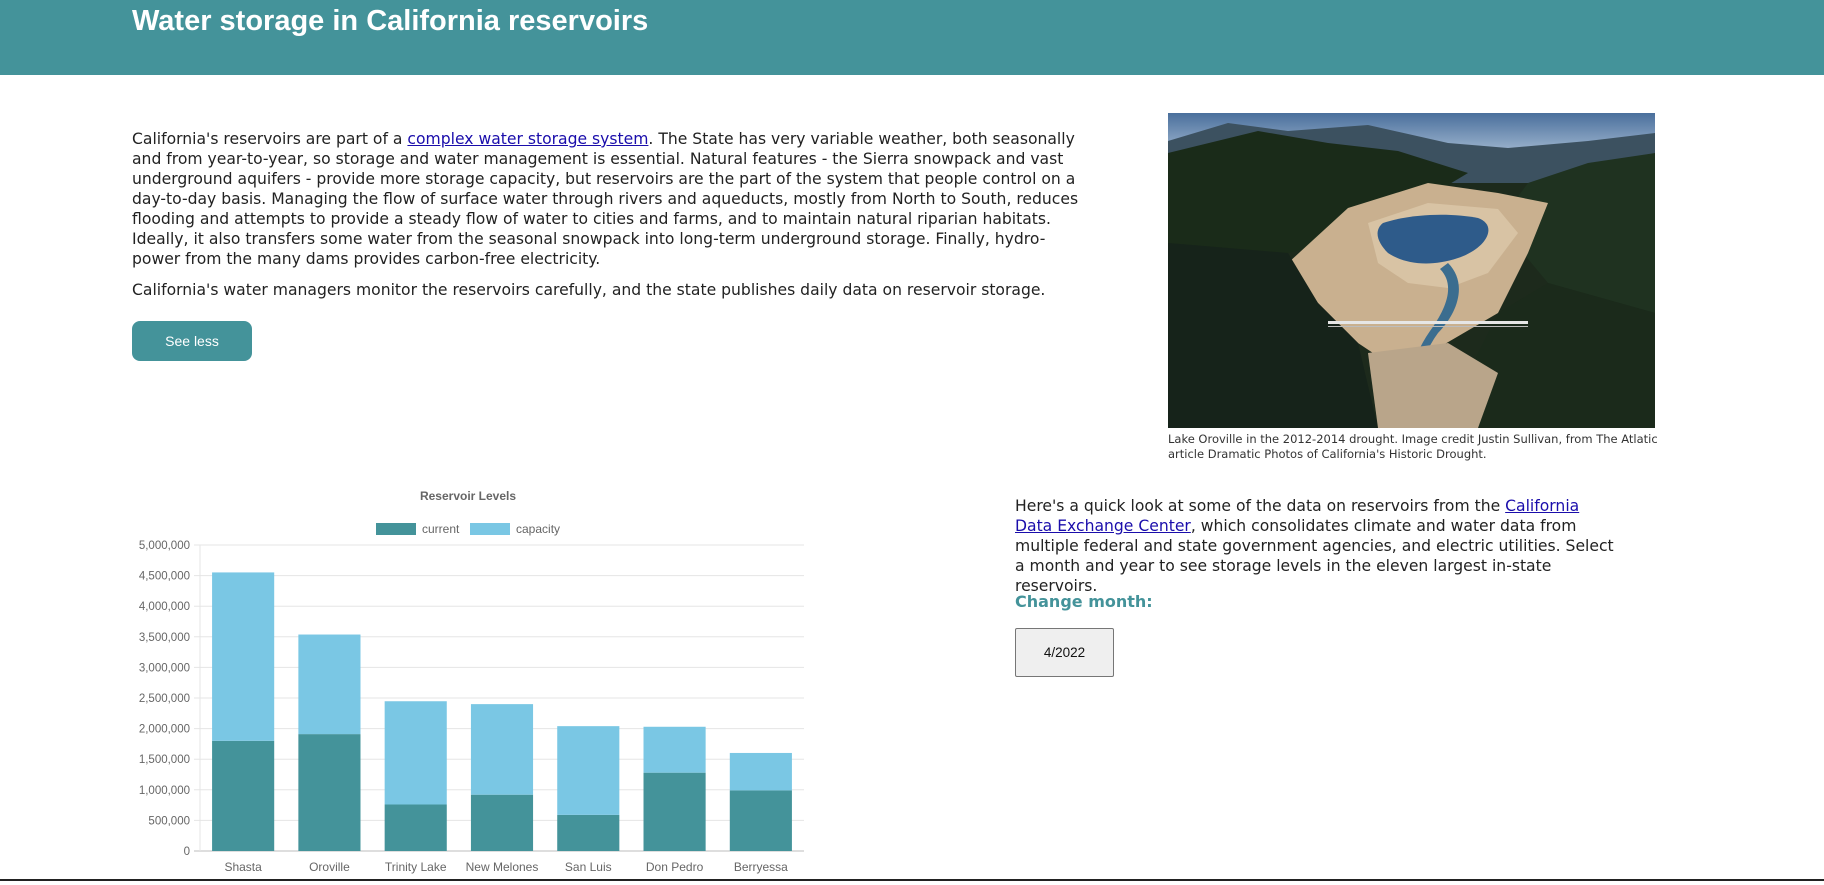  I want to click on chart-bars, so click(502, 711).